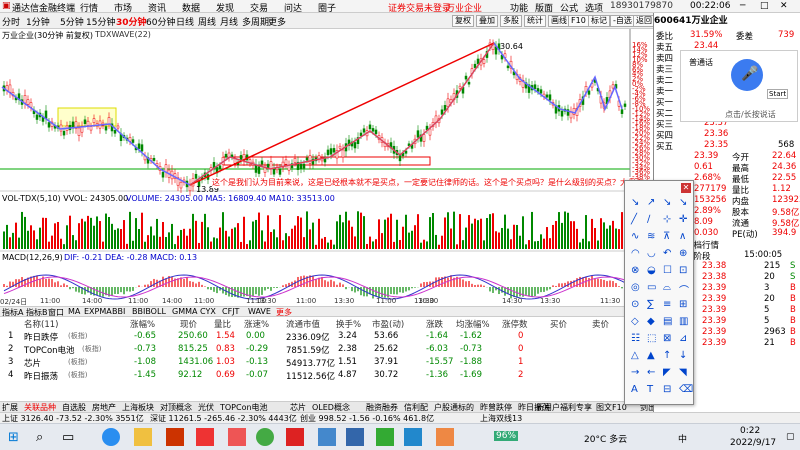 The image size is (800, 450). Describe the element at coordinates (634, 219) in the screenshot. I see `drawing-tool-icon: ╱` at that location.